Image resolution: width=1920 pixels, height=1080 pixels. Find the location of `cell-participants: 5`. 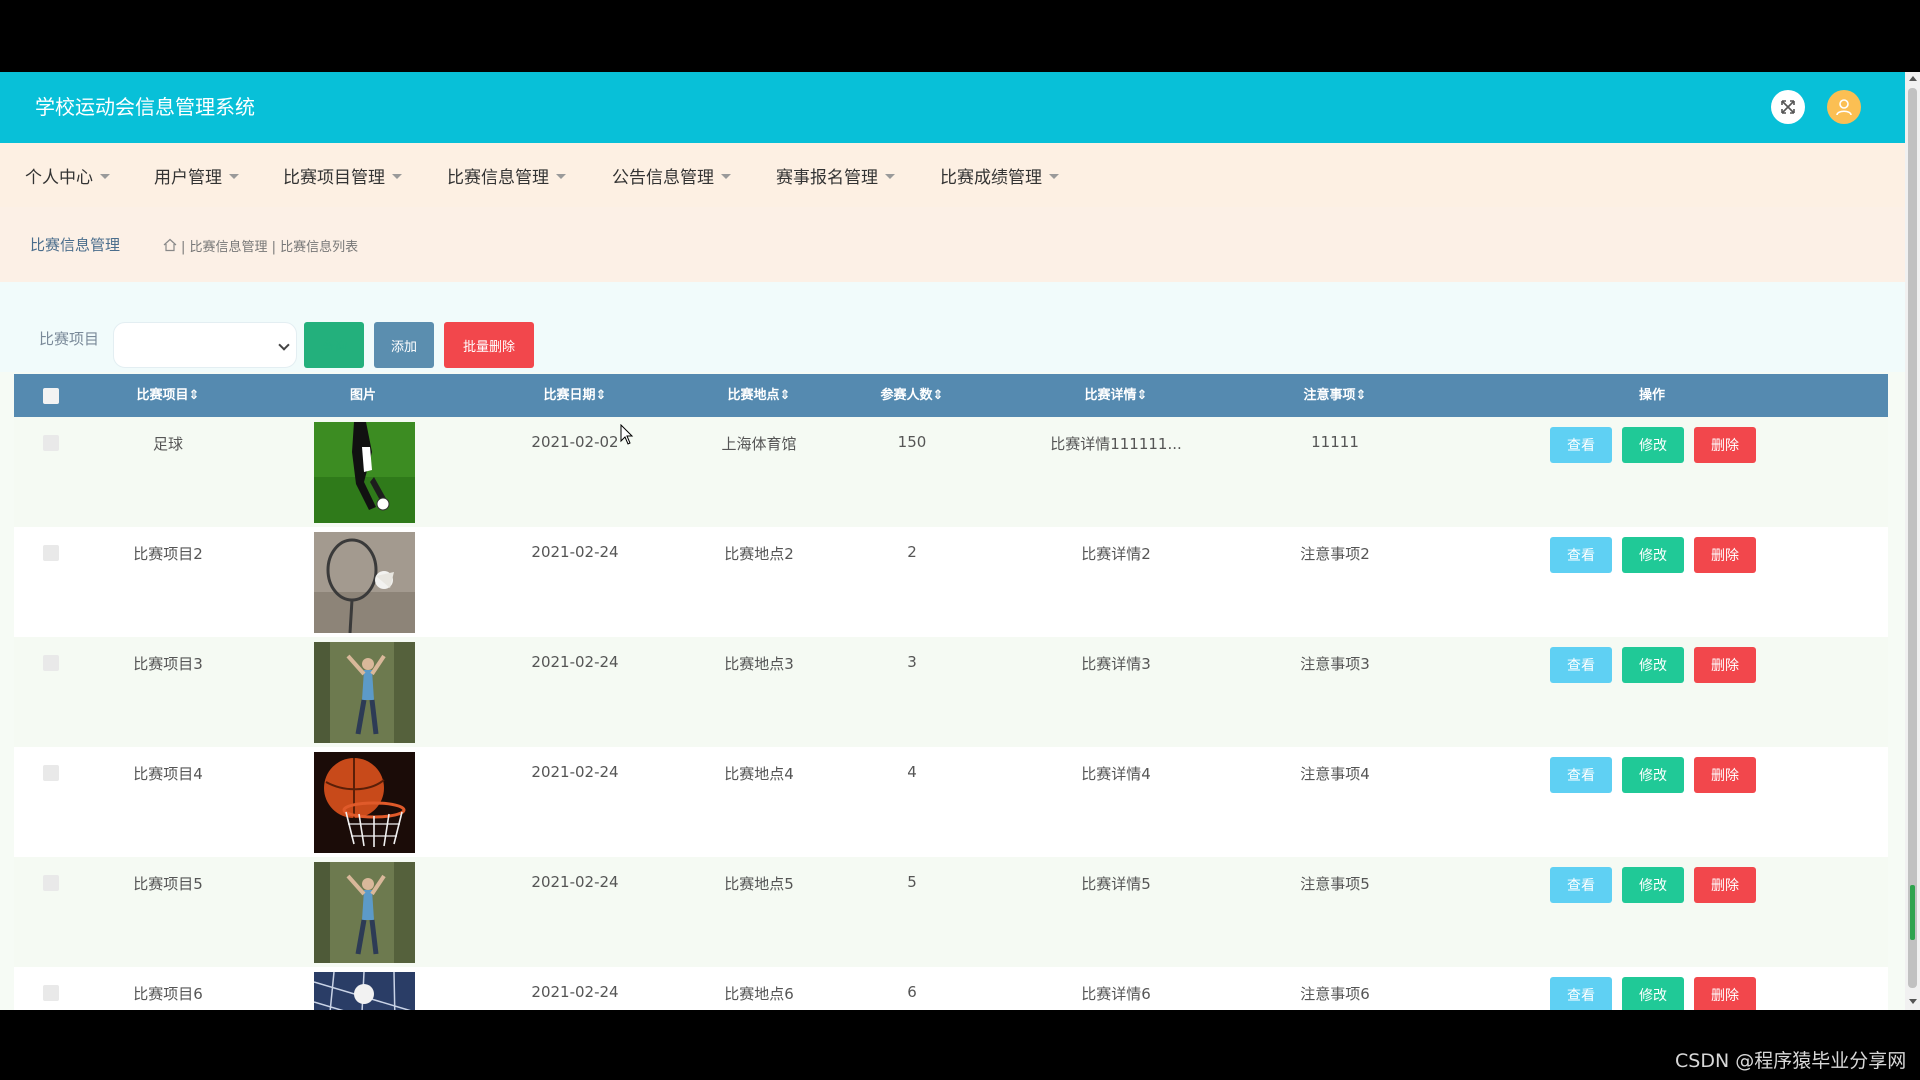

cell-participants: 5 is located at coordinates (912, 882).